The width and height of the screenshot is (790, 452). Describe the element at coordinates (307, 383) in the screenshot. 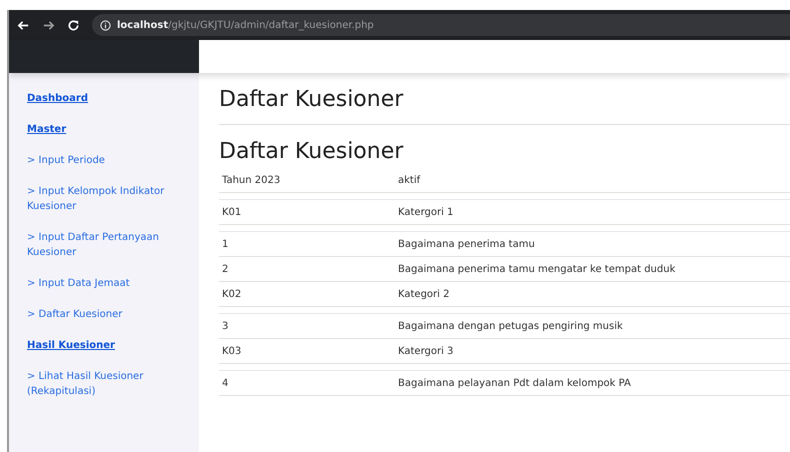

I see `table-cell: 4` at that location.